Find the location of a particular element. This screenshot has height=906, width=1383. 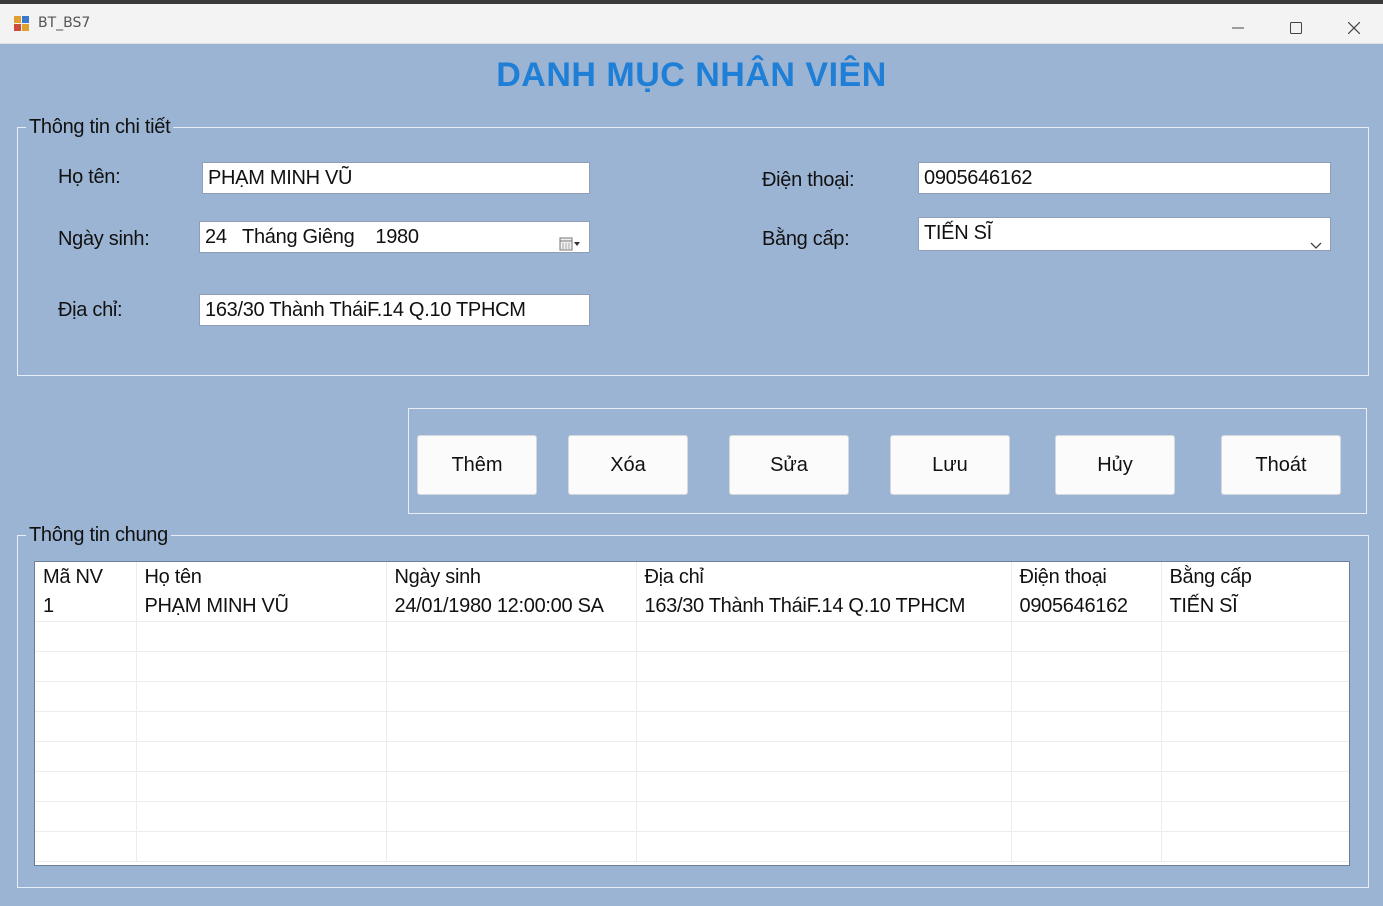

maximize-icon is located at coordinates (1296, 27).